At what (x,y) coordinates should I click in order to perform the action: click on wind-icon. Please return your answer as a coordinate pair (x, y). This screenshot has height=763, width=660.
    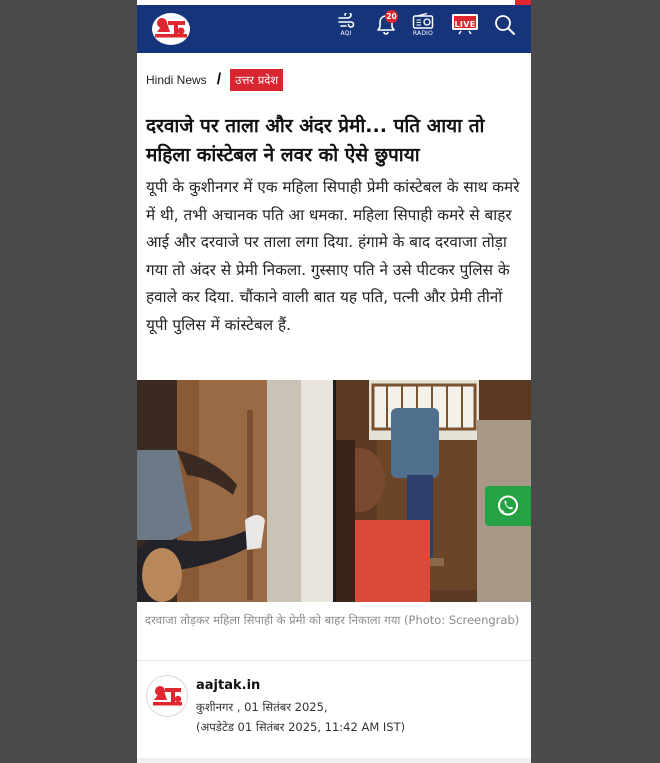
    Looking at the image, I should click on (346, 20).